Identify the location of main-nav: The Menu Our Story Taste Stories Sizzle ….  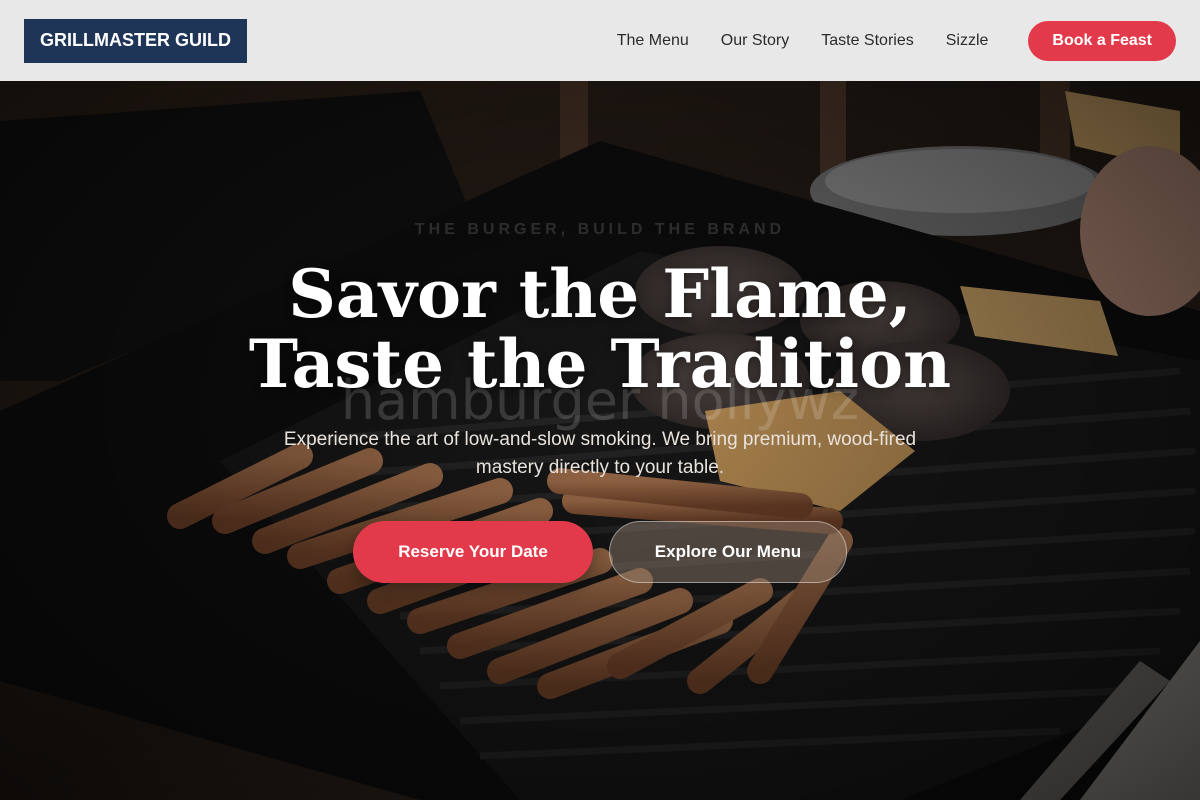
(880, 40).